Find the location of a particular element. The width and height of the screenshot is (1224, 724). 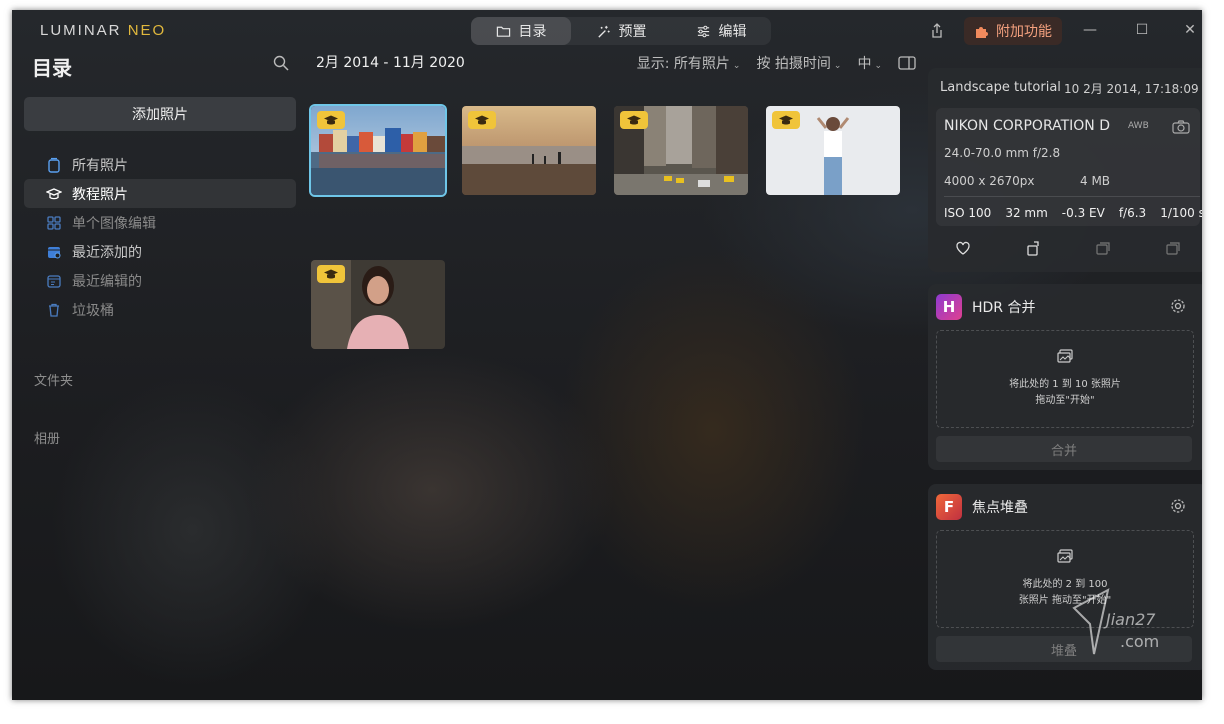

sidebar-item-recently-edited: 最近编辑的 is located at coordinates (160, 280).